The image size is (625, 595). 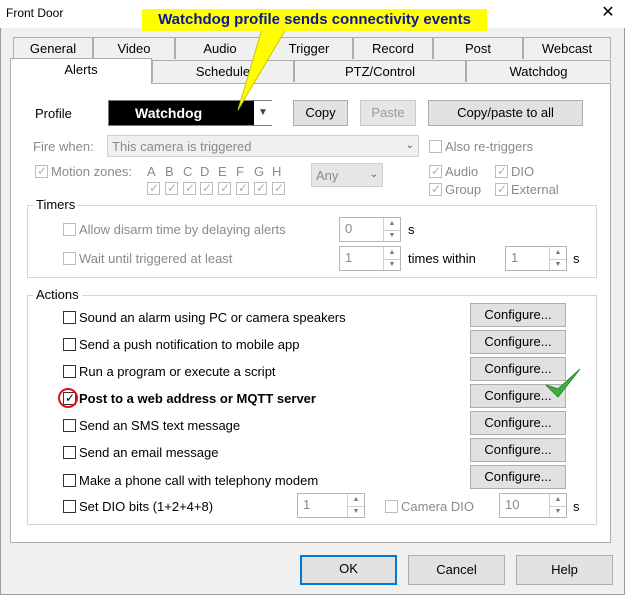 What do you see at coordinates (69, 506) in the screenshot?
I see `dio-bits-checkbox` at bounding box center [69, 506].